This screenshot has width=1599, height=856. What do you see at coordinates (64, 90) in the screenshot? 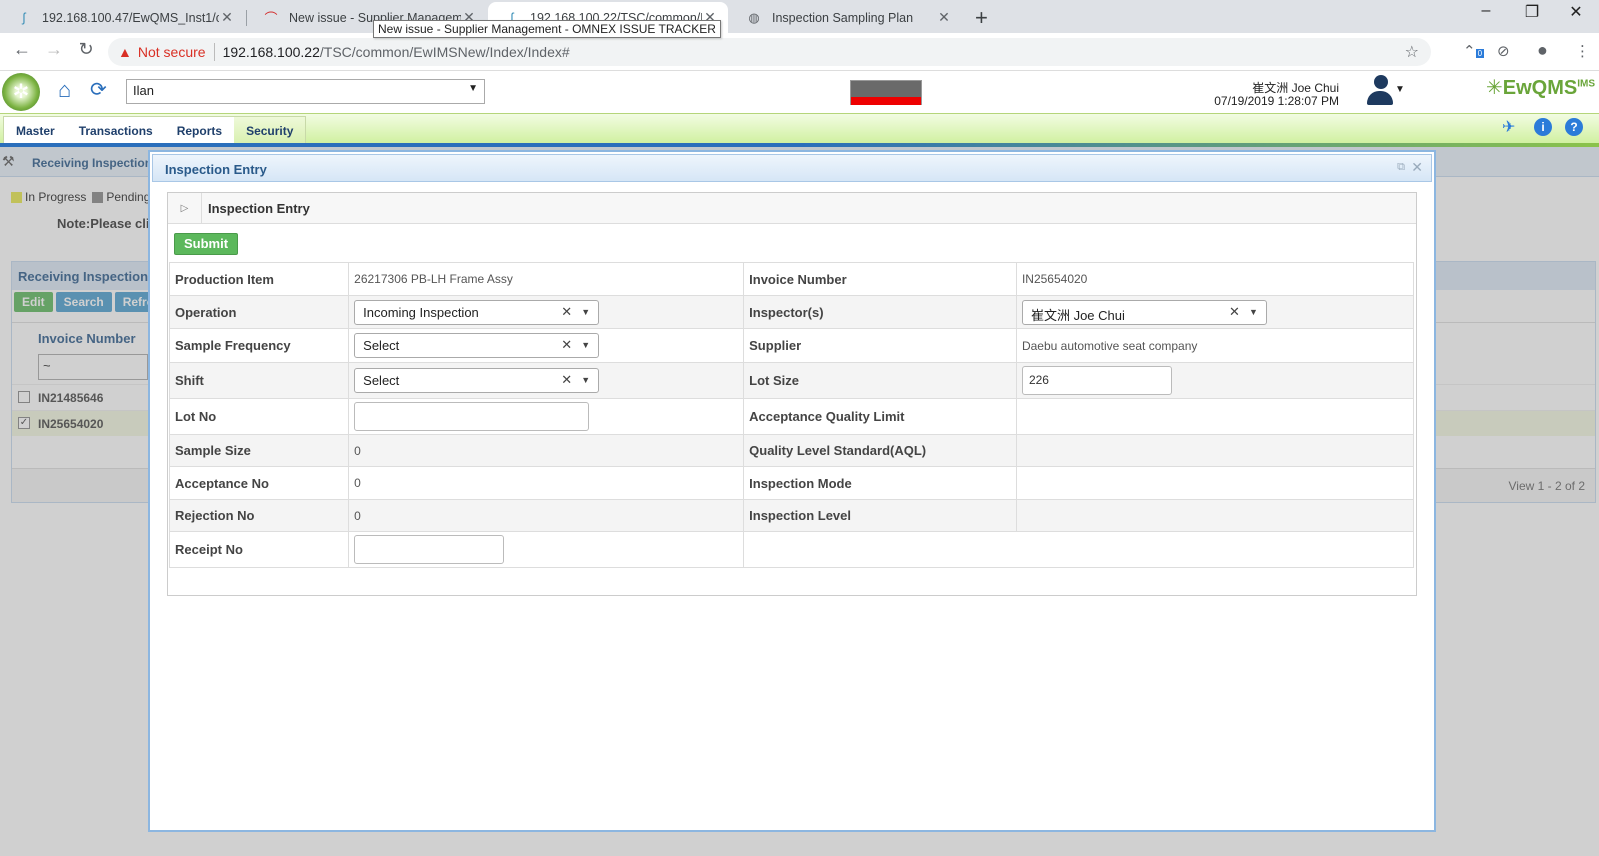
I see `home-icon: ⌂` at bounding box center [64, 90].